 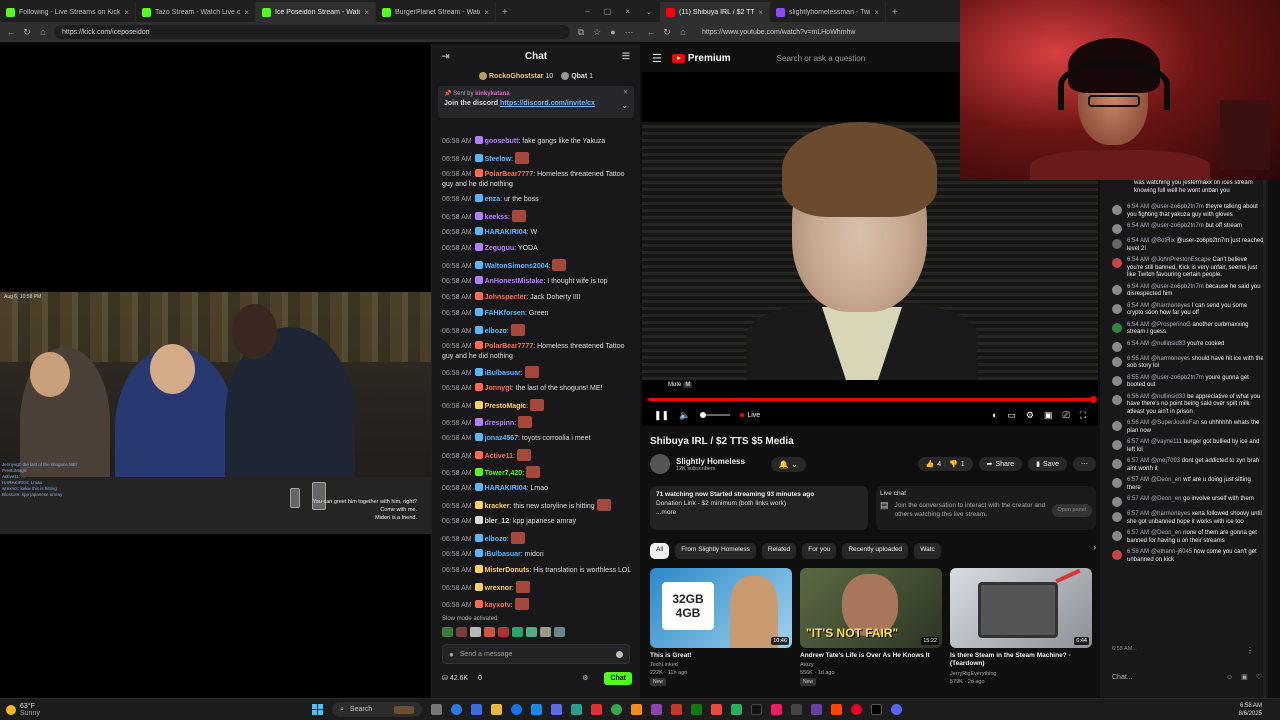 I want to click on cast-icon: ⎚, so click(x=1065, y=415).